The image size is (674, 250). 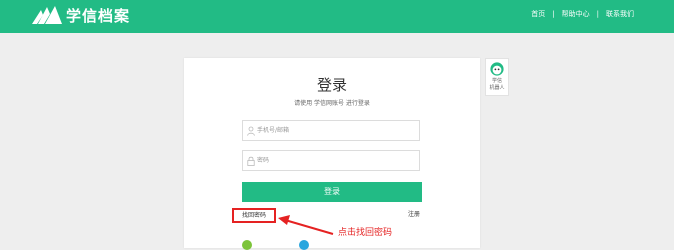 What do you see at coordinates (365, 233) in the screenshot?
I see `annotation-text: 点击找回密码` at bounding box center [365, 233].